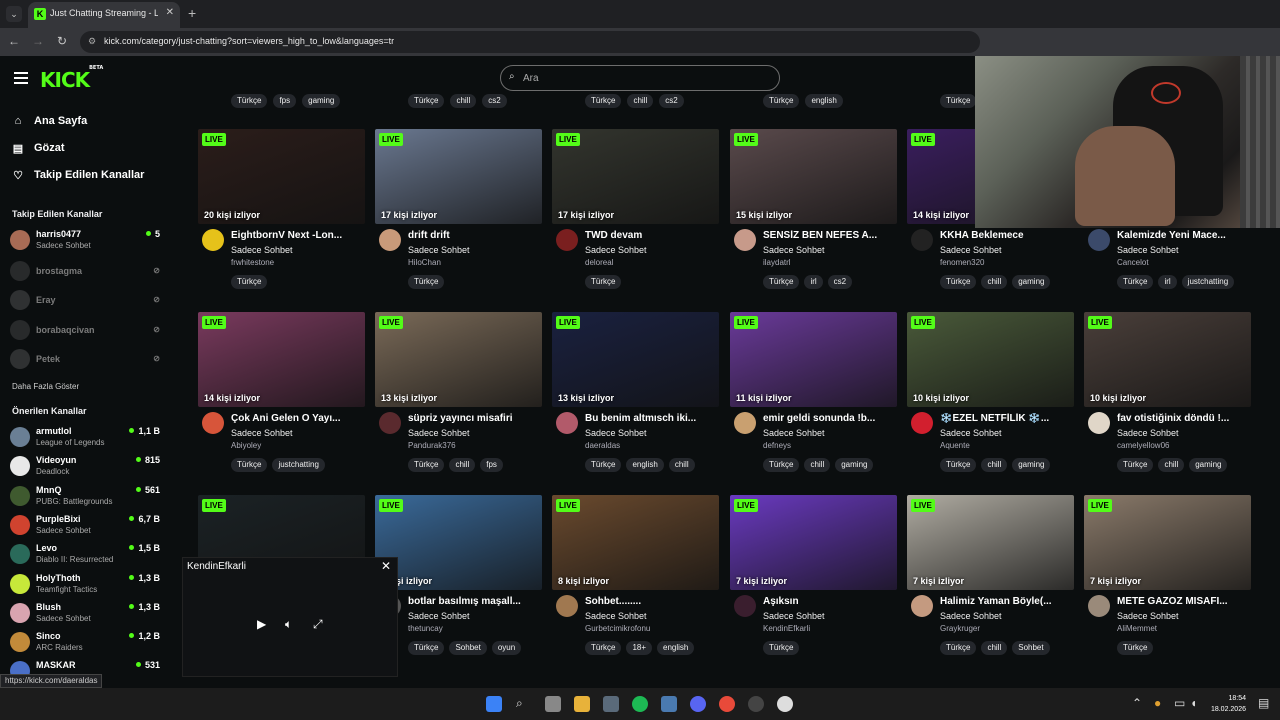 The image size is (1280, 720). Describe the element at coordinates (85, 525) in the screenshot. I see `channel-item: PurpleBixi Sadece Sohbet 6,7 B` at that location.